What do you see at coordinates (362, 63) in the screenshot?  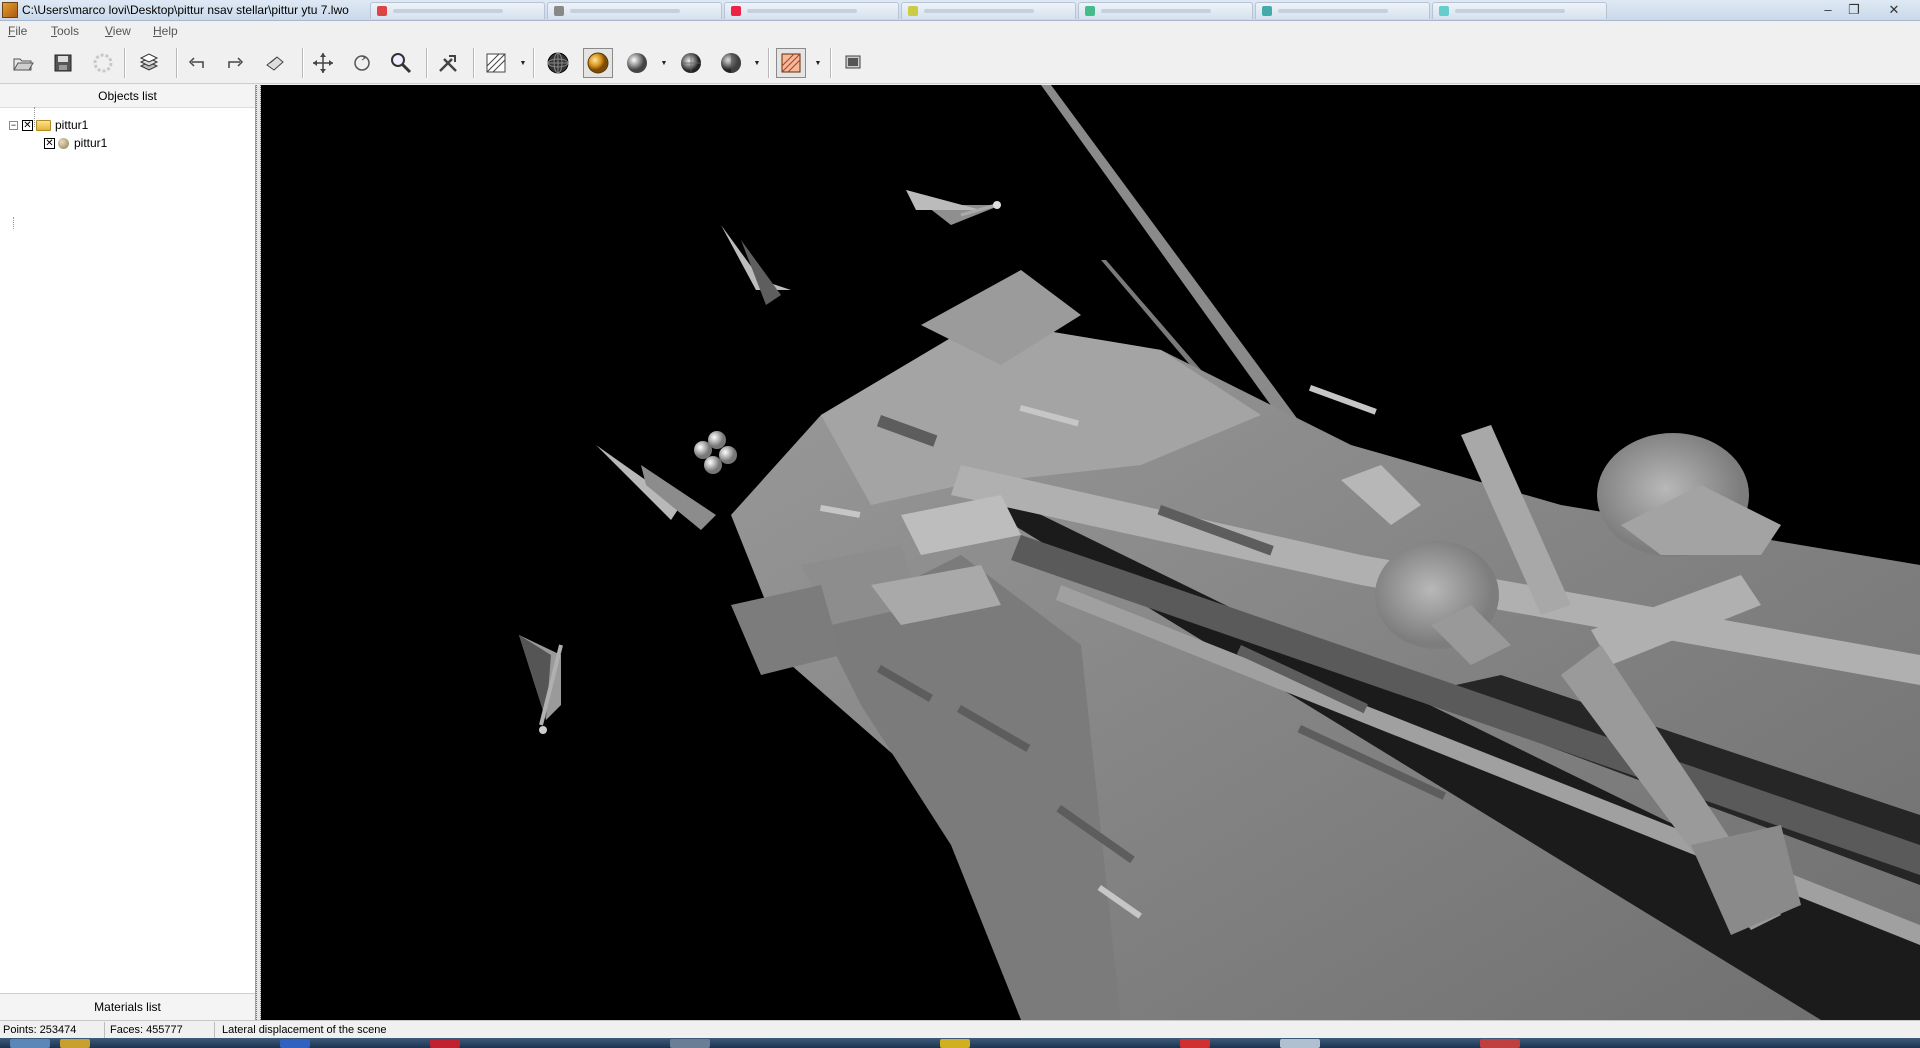 I see `rotate-icon` at bounding box center [362, 63].